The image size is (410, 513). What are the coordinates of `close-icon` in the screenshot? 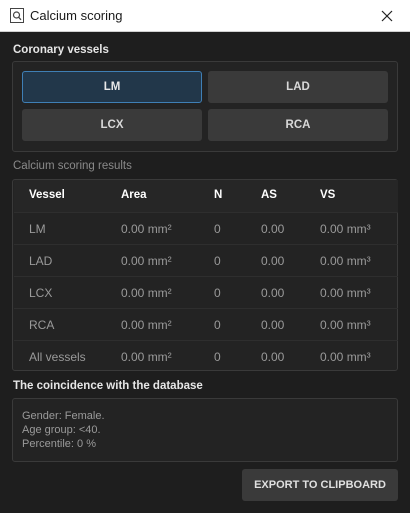 It's located at (387, 16).